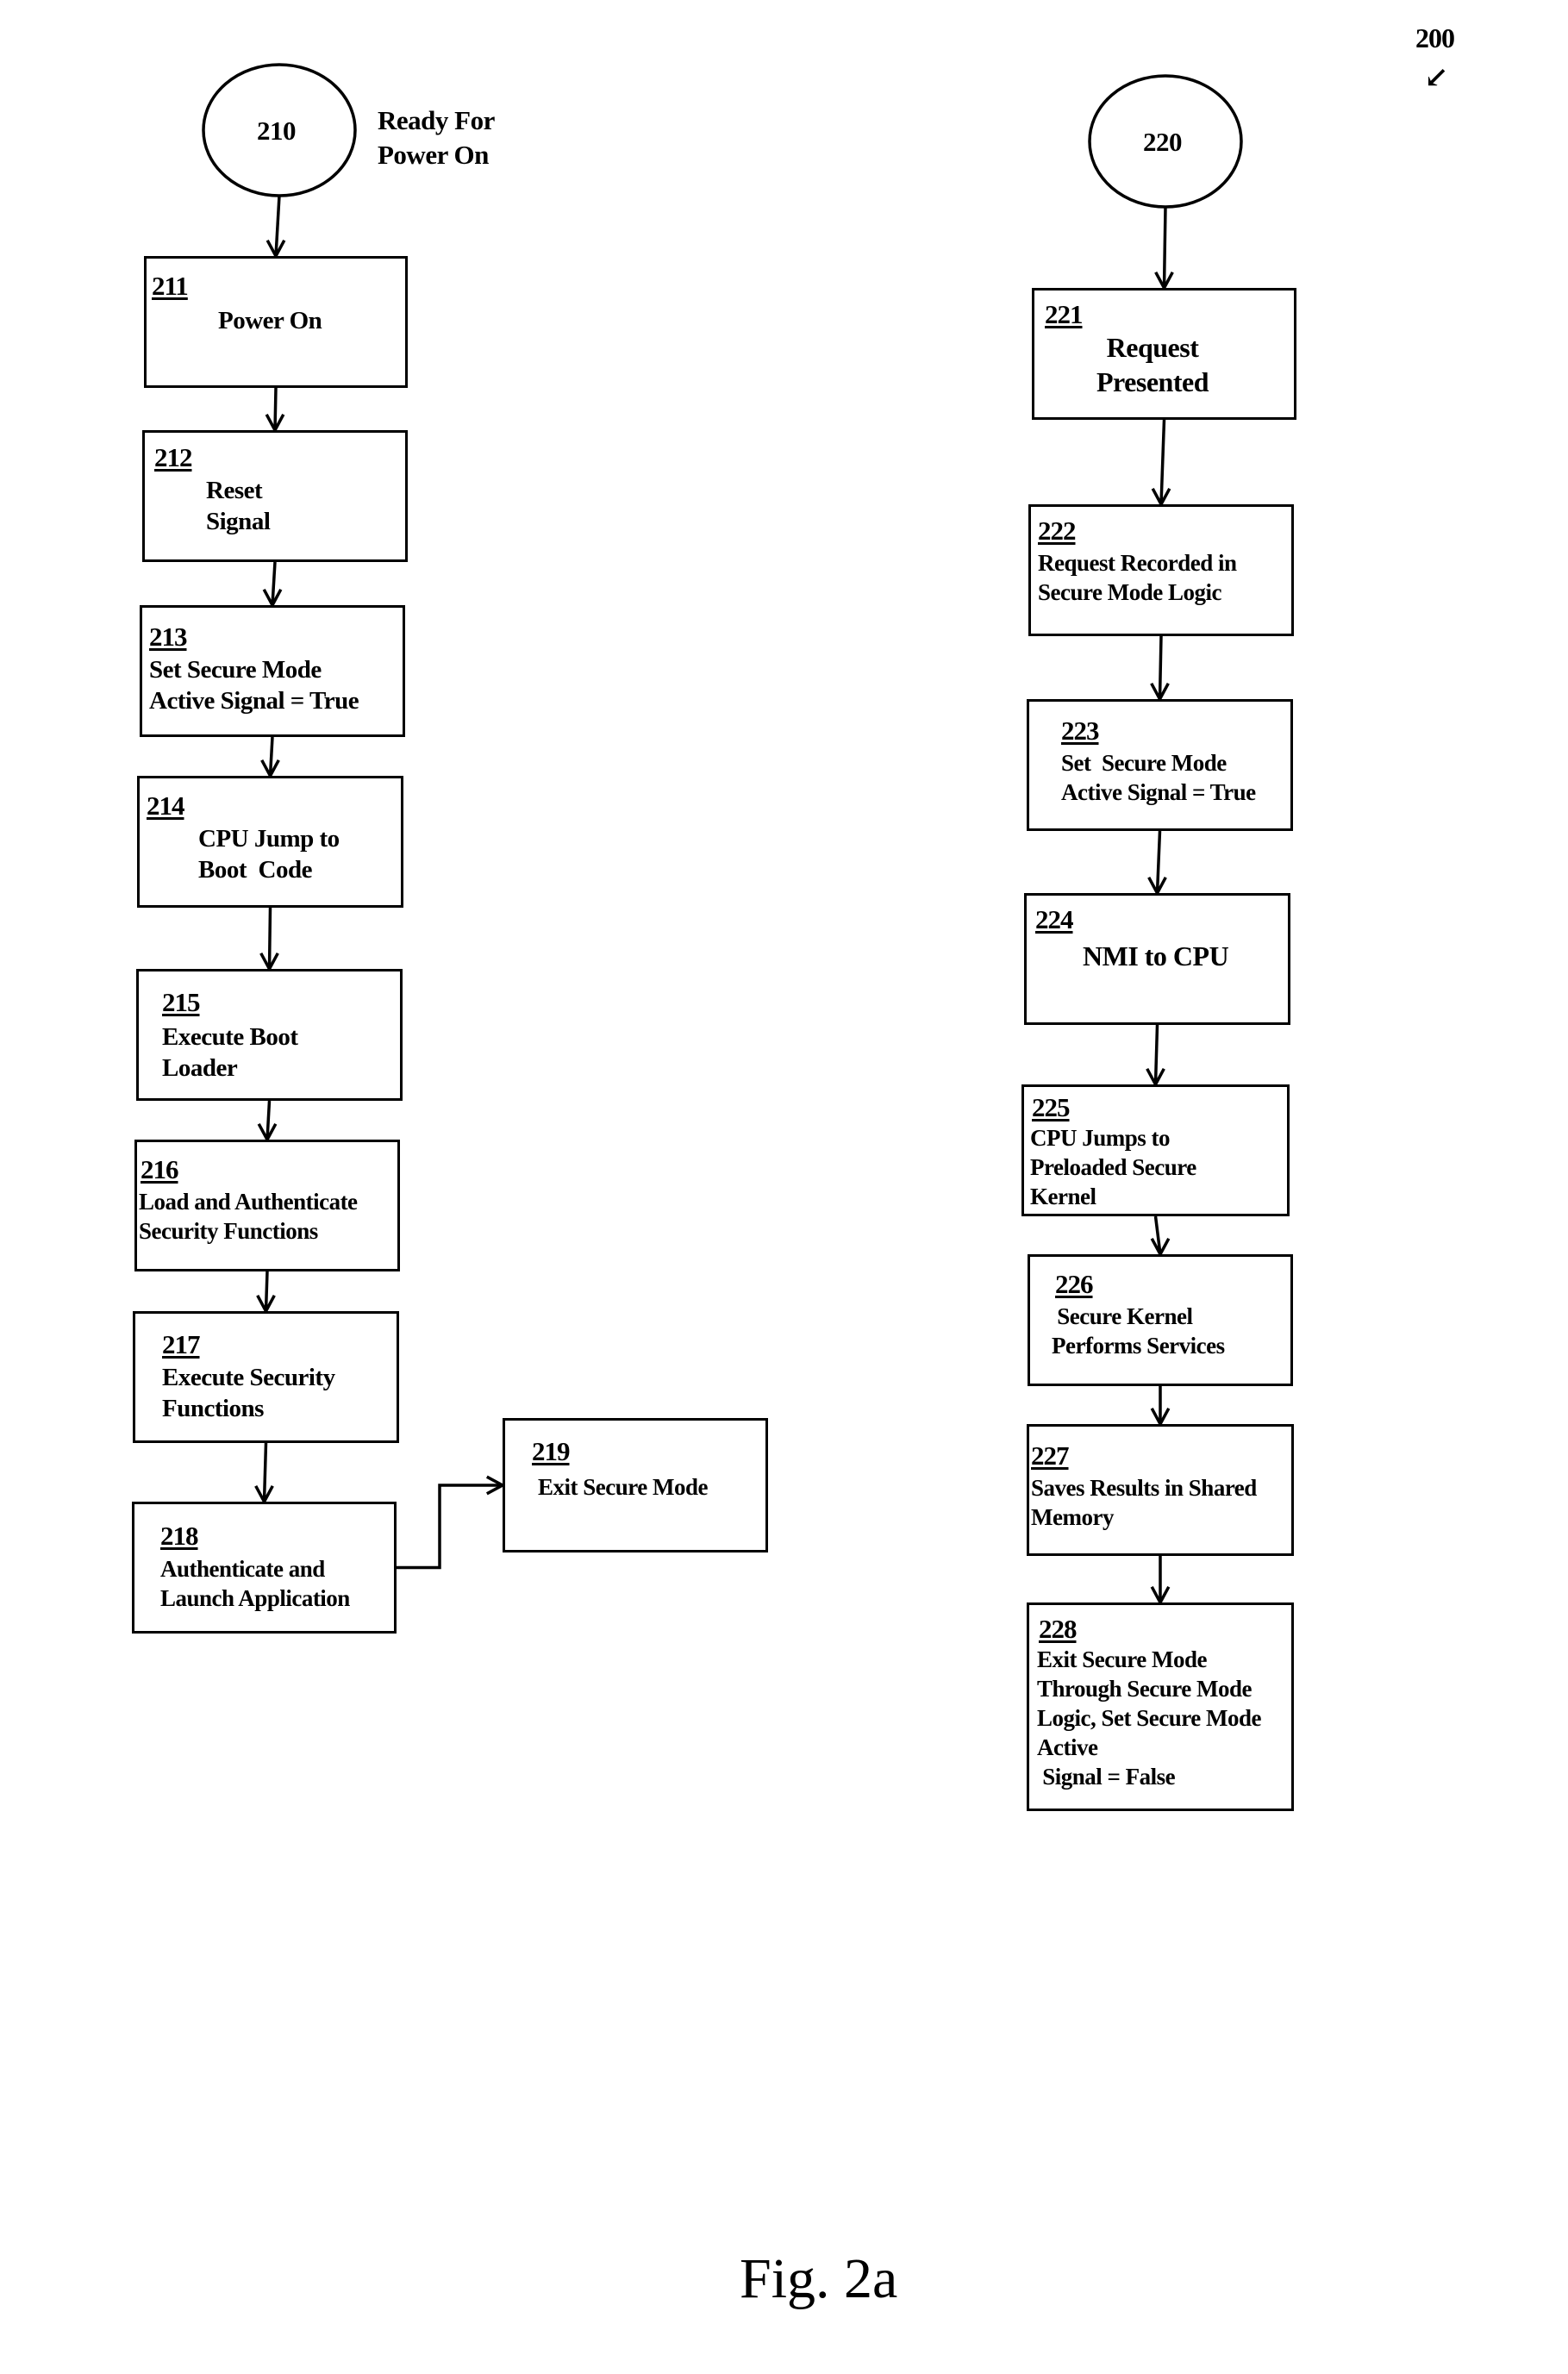 Image resolution: width=1568 pixels, height=2374 pixels. What do you see at coordinates (1436, 78) in the screenshot?
I see `arrow-down-left-icon: ↙` at bounding box center [1436, 78].